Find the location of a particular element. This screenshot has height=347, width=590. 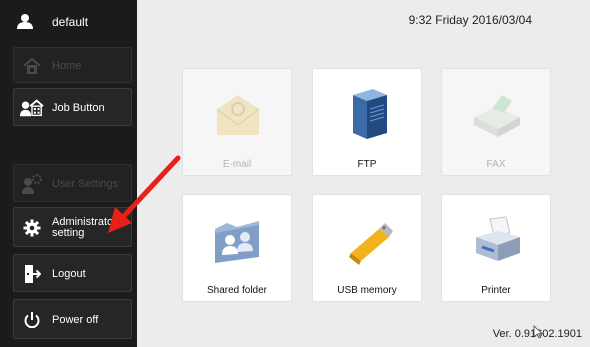

sidebar-item-label: Job Button is located at coordinates (78, 108).